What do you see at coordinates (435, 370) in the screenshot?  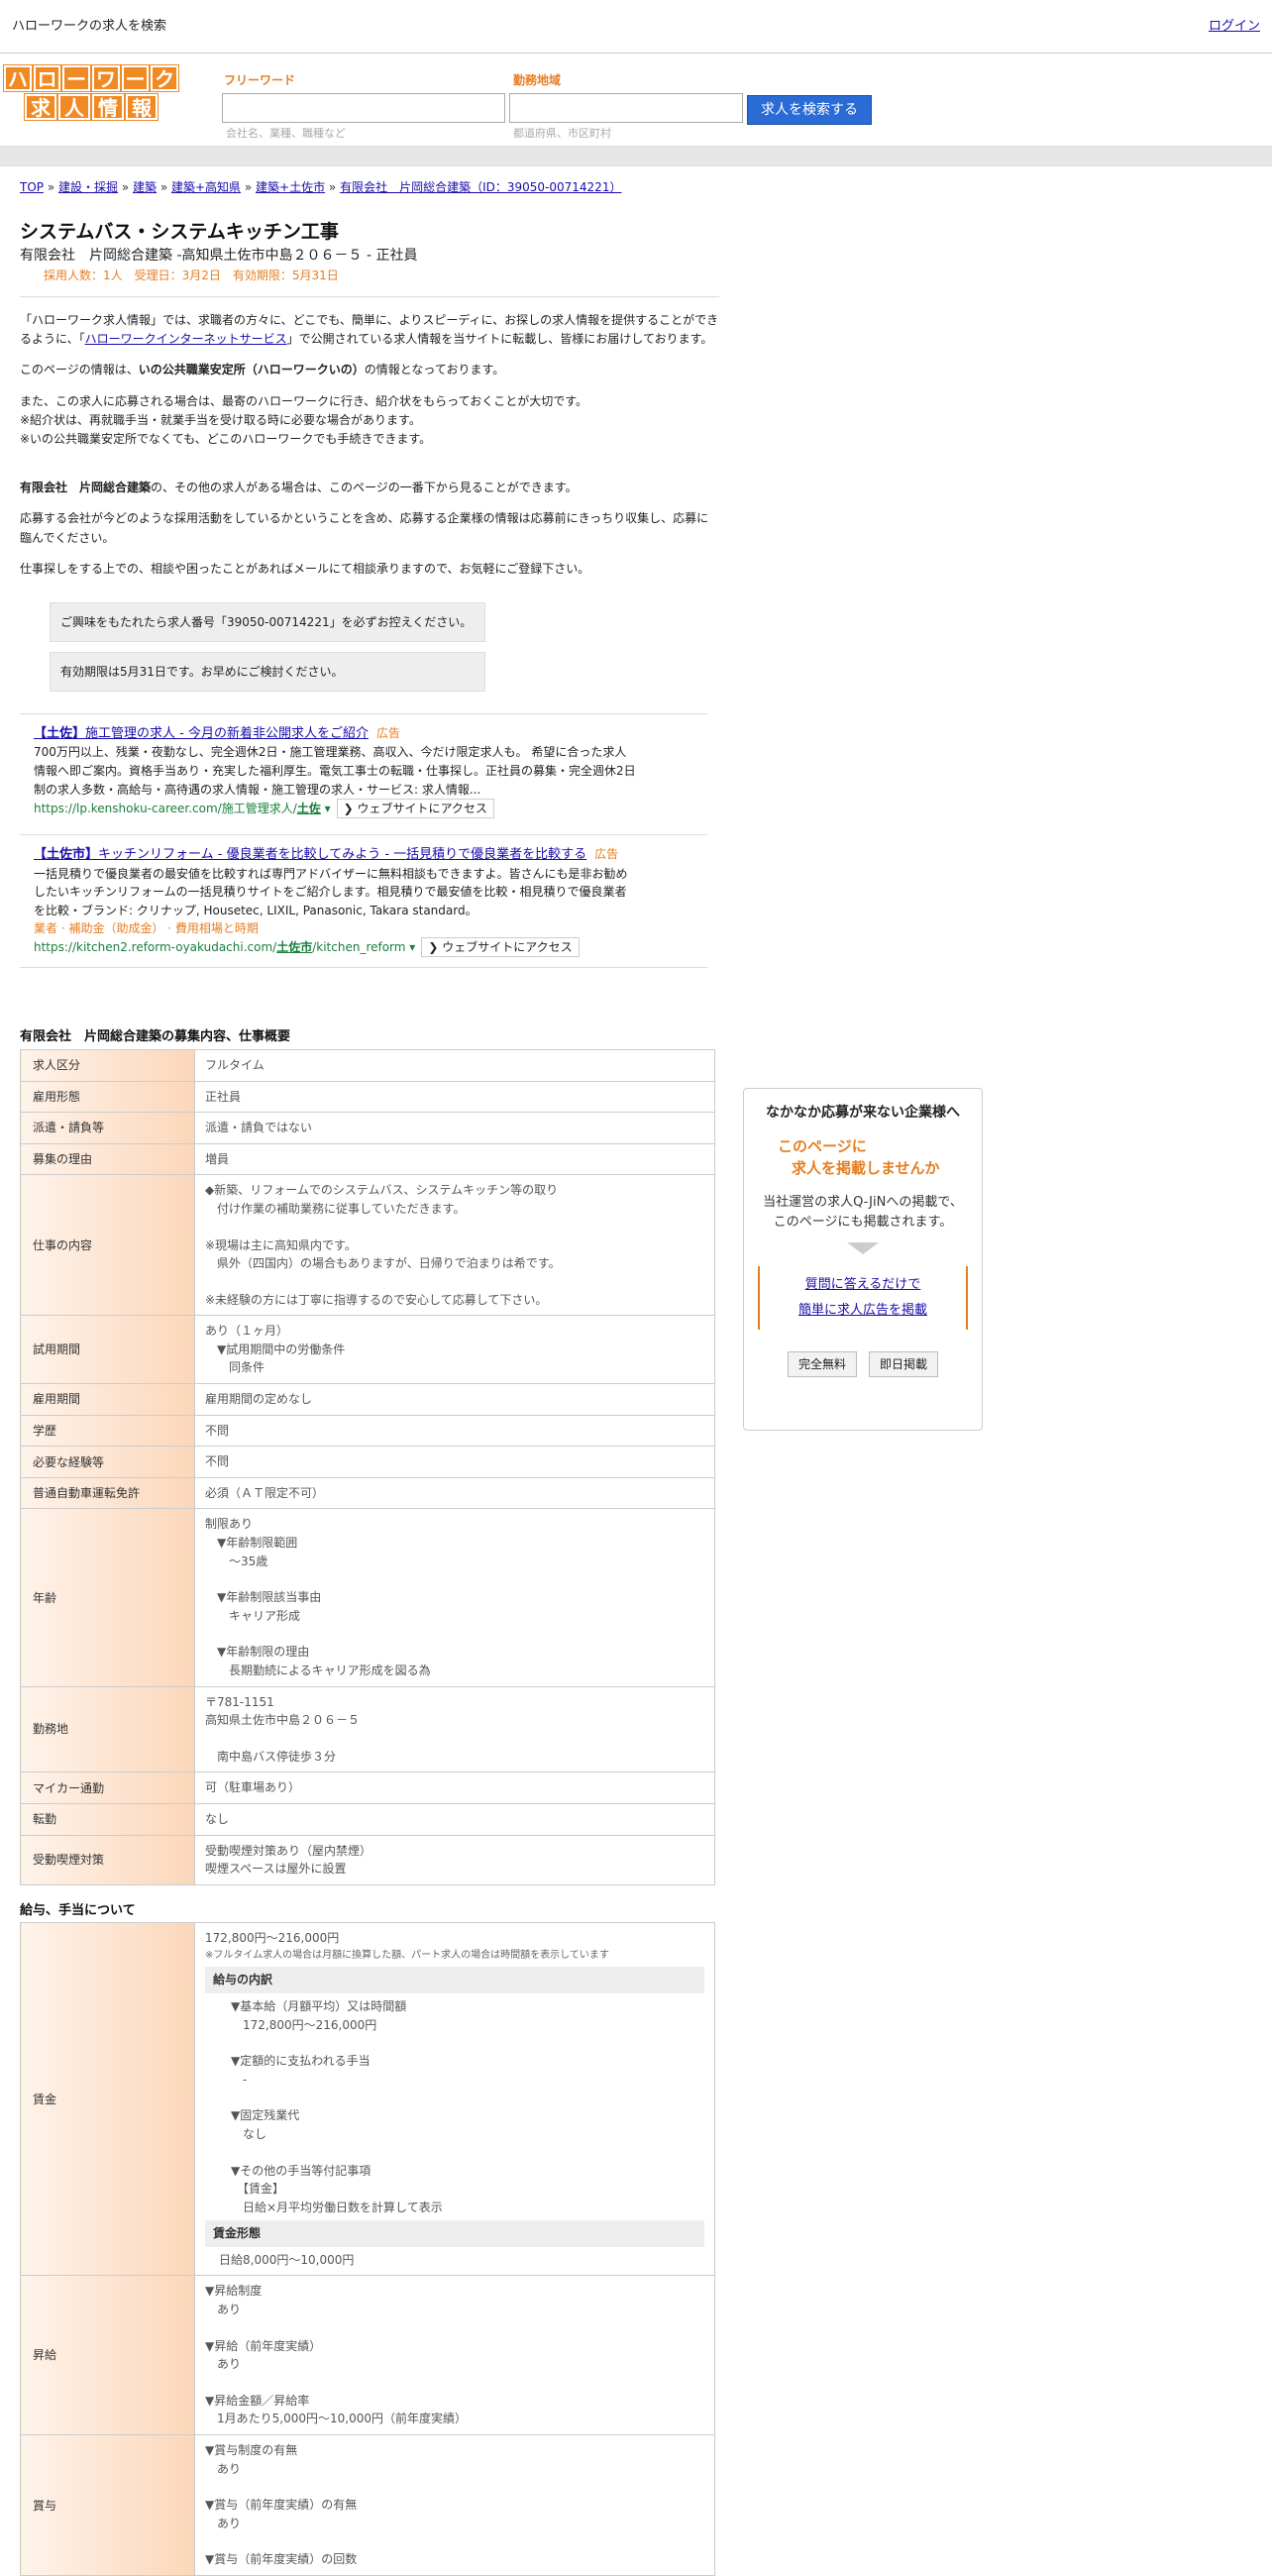 I see `intro-text: の情報となっております。` at bounding box center [435, 370].